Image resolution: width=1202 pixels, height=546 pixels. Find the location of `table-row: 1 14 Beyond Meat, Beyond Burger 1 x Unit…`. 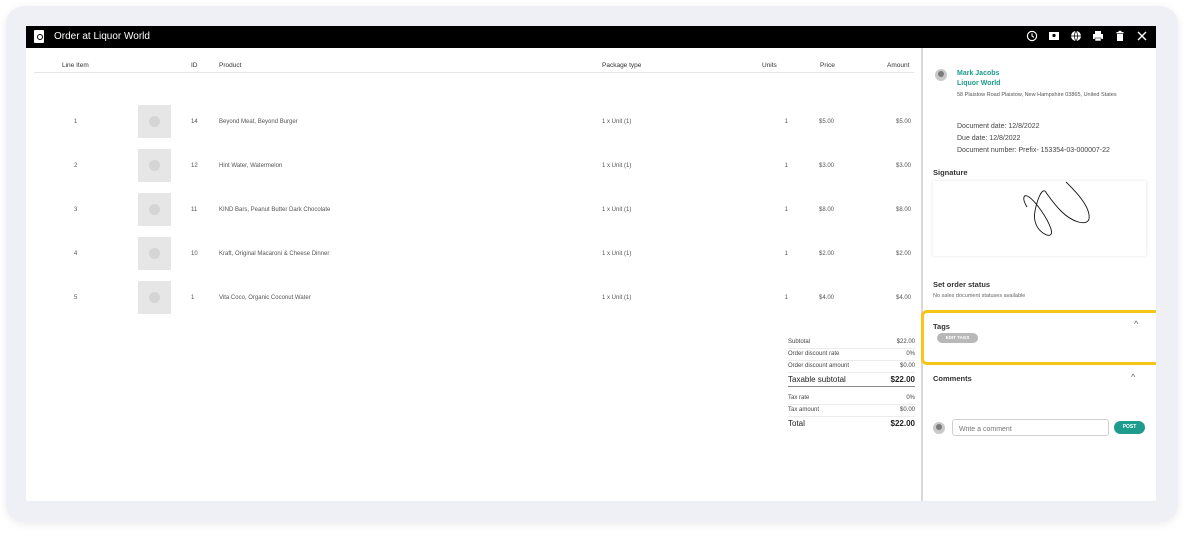

table-row: 1 14 Beyond Meat, Beyond Burger 1 x Unit… is located at coordinates (474, 122).